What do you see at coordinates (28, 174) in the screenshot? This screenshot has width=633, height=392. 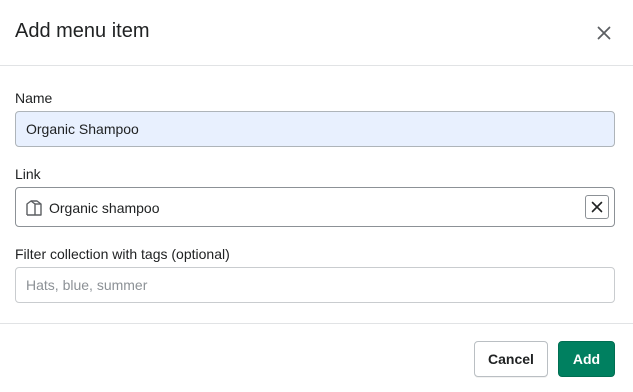 I see `link-label: Link` at bounding box center [28, 174].